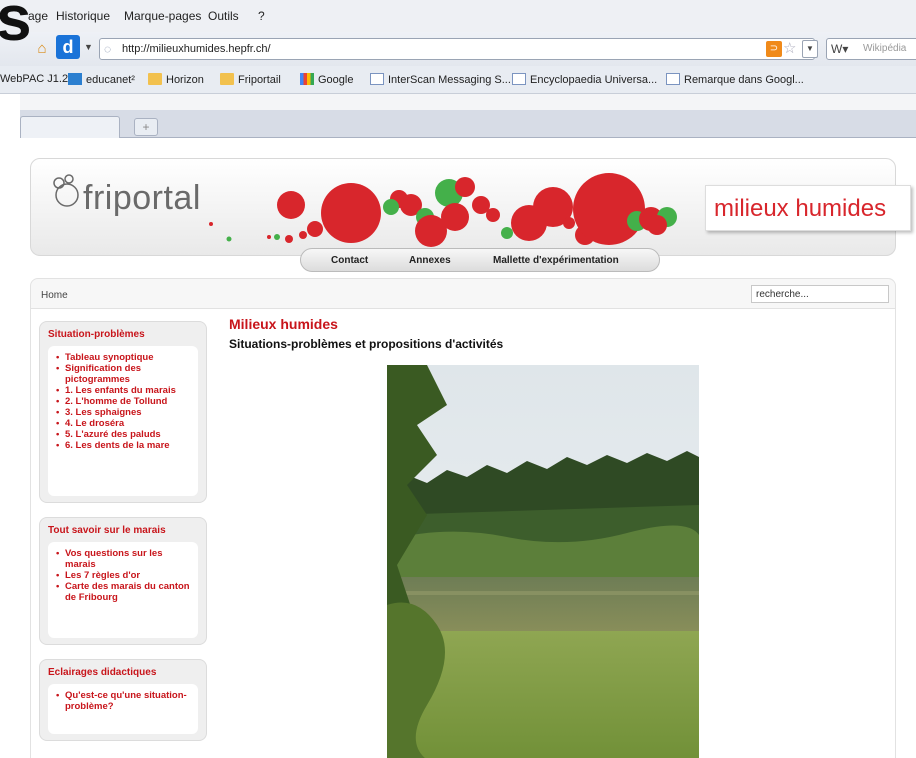 The height and width of the screenshot is (758, 916). What do you see at coordinates (75, 79) in the screenshot?
I see `educanet-icon` at bounding box center [75, 79].